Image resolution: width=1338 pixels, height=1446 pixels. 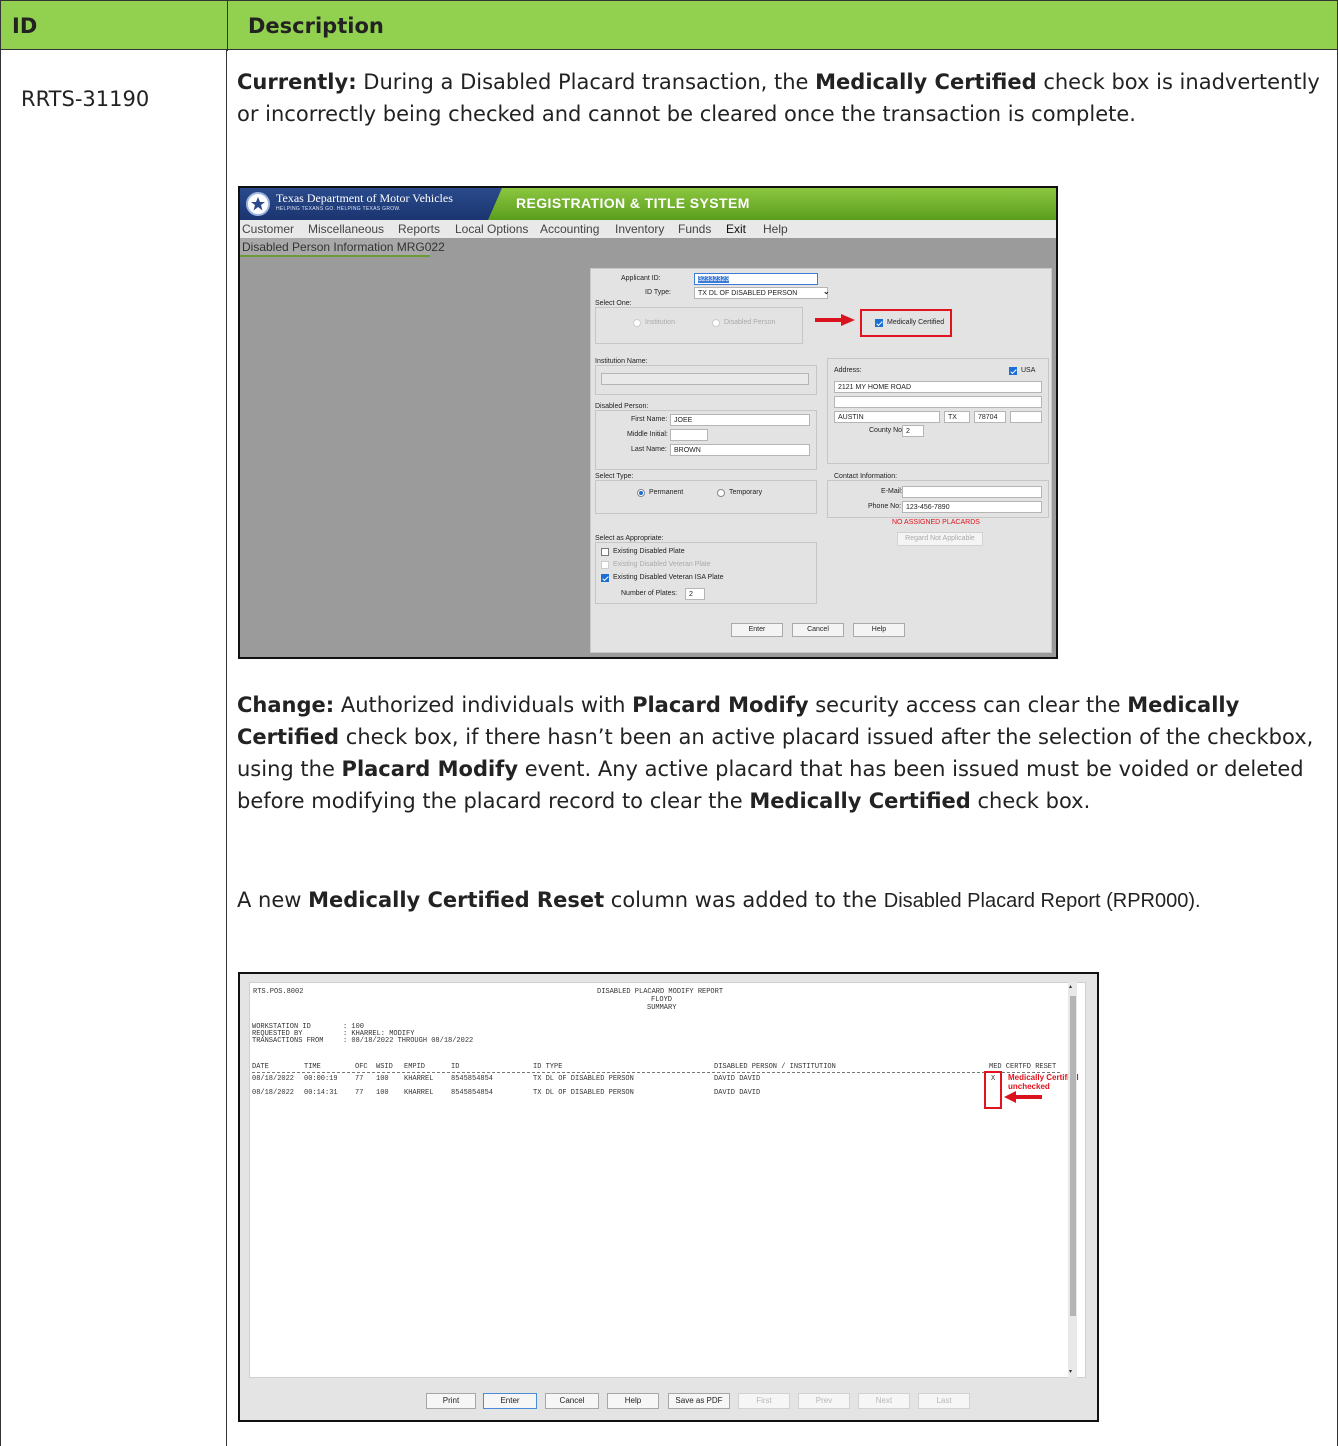 What do you see at coordinates (938, 402) in the screenshot?
I see `address-line2-field` at bounding box center [938, 402].